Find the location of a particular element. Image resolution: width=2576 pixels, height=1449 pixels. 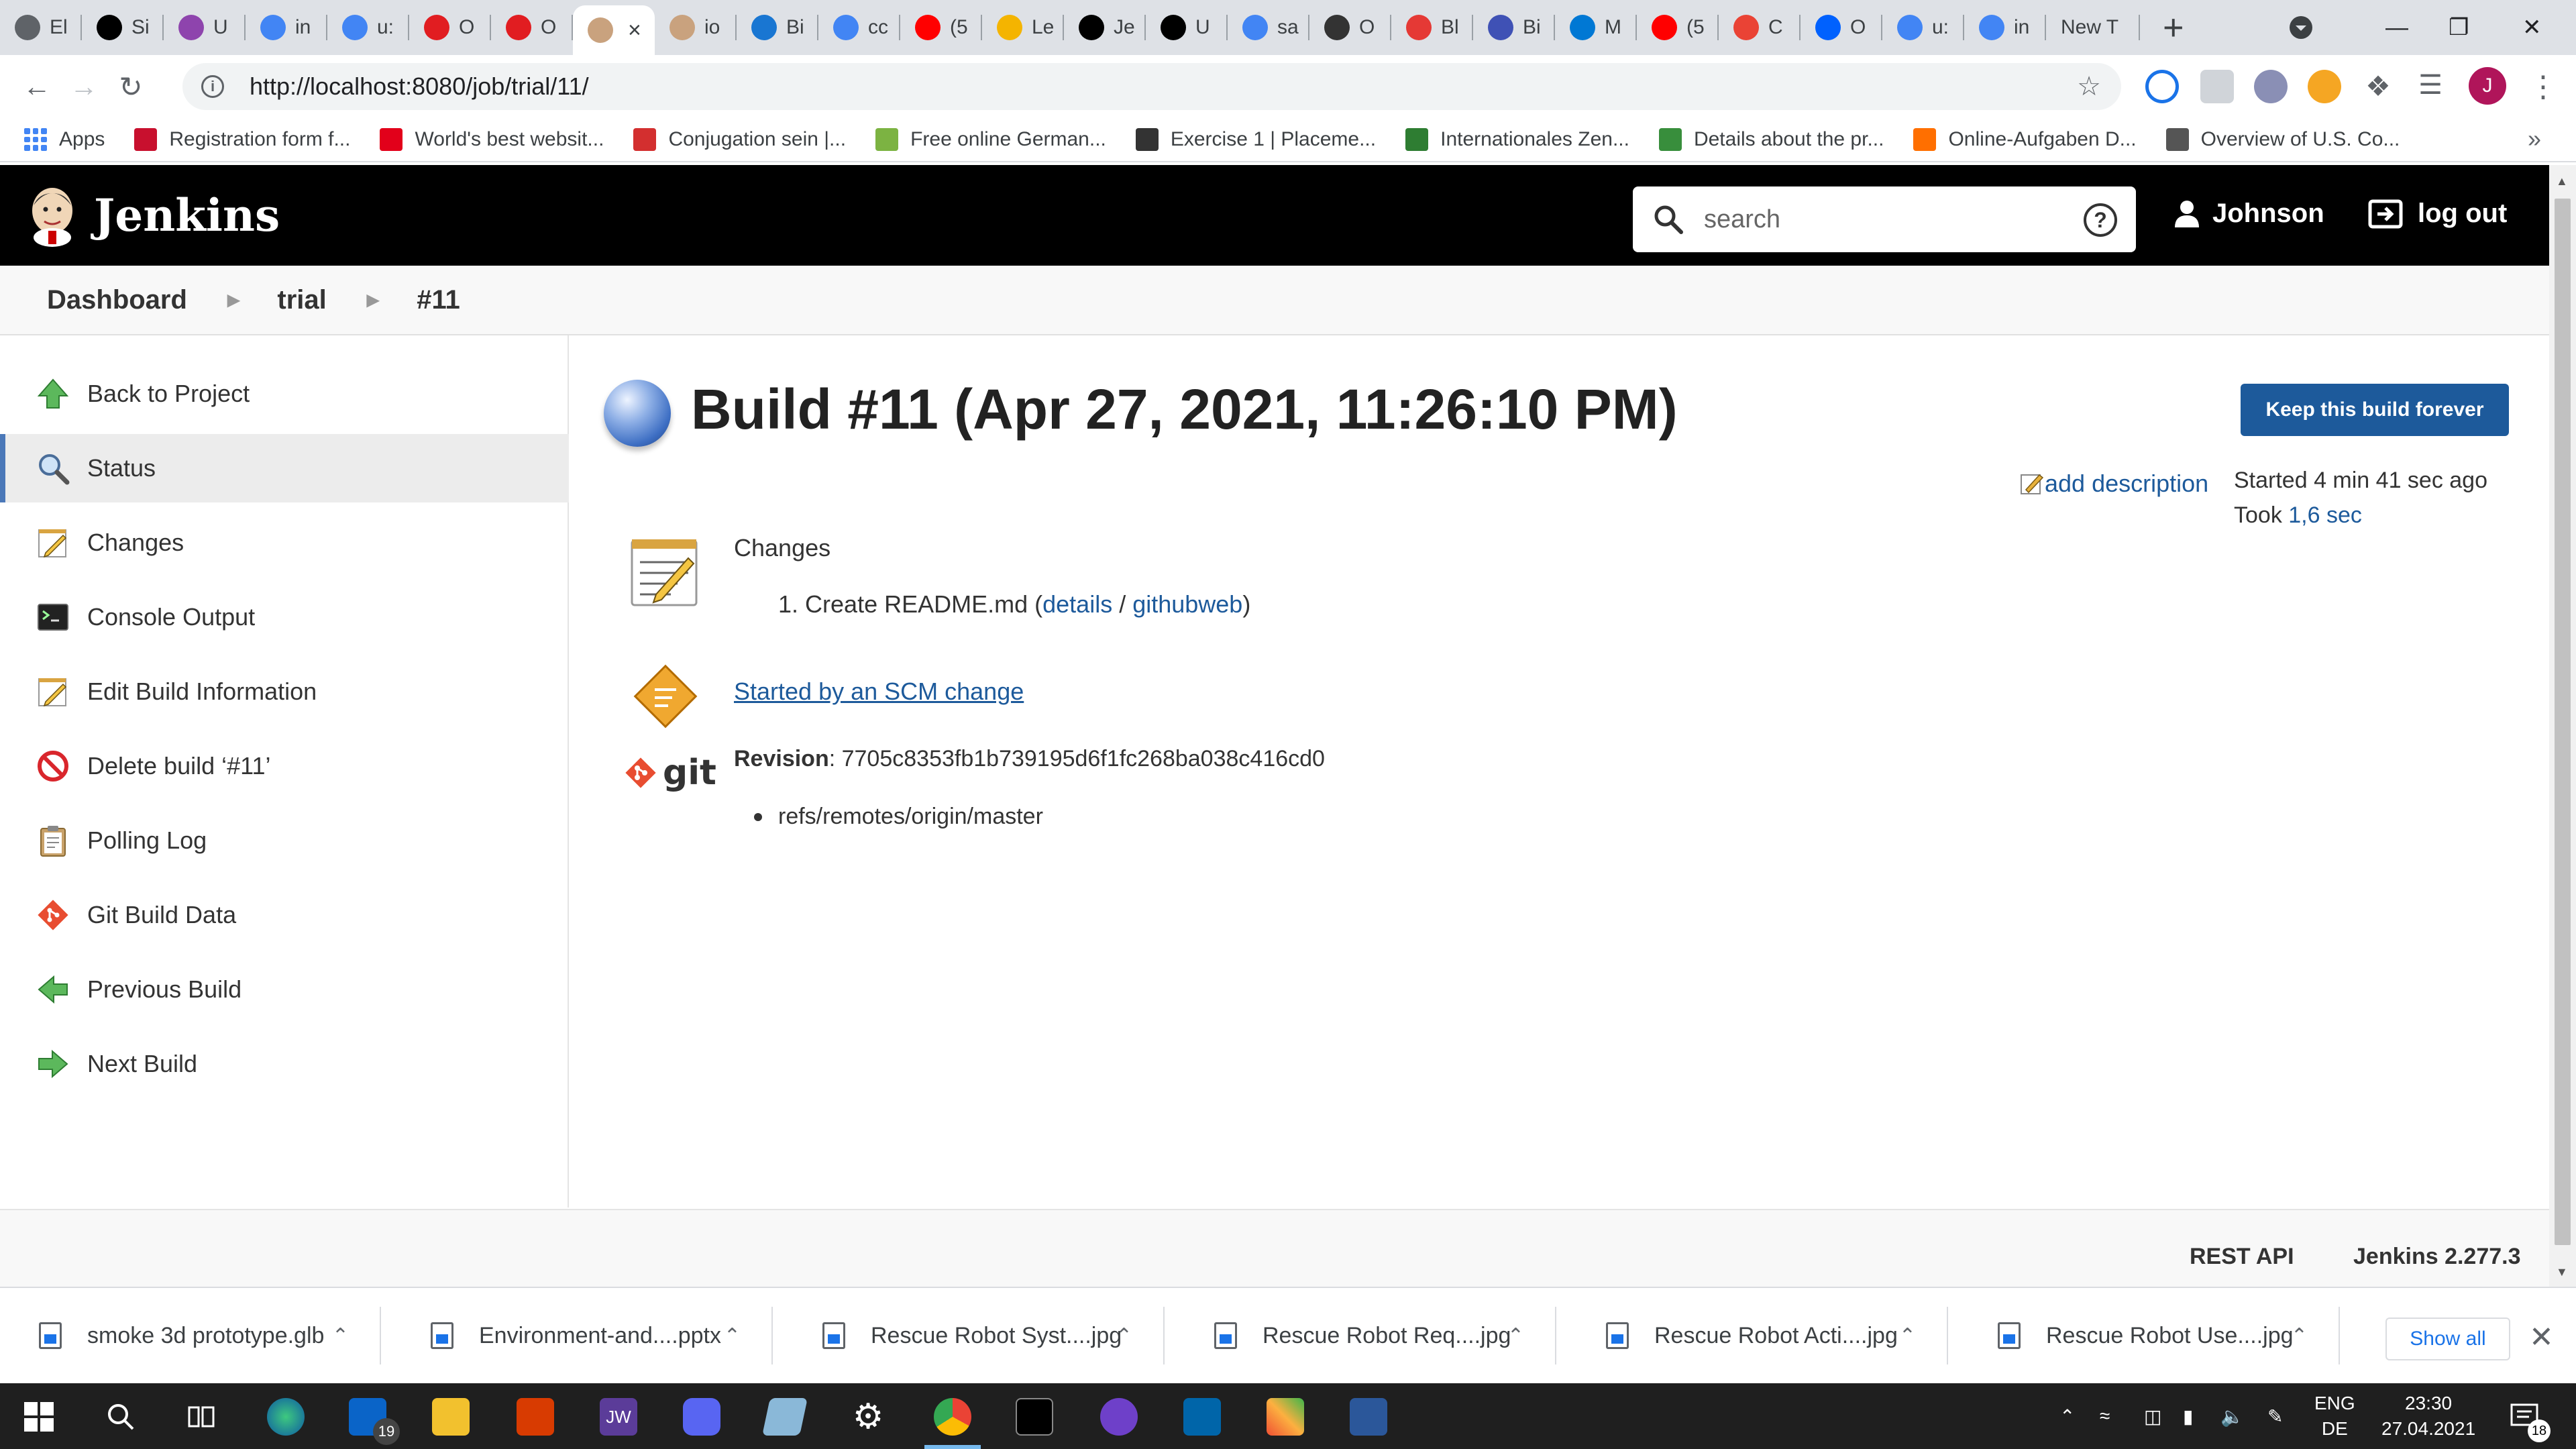

download-item: Rescue Robot Use....jpg ⌃ is located at coordinates (2152, 1335).